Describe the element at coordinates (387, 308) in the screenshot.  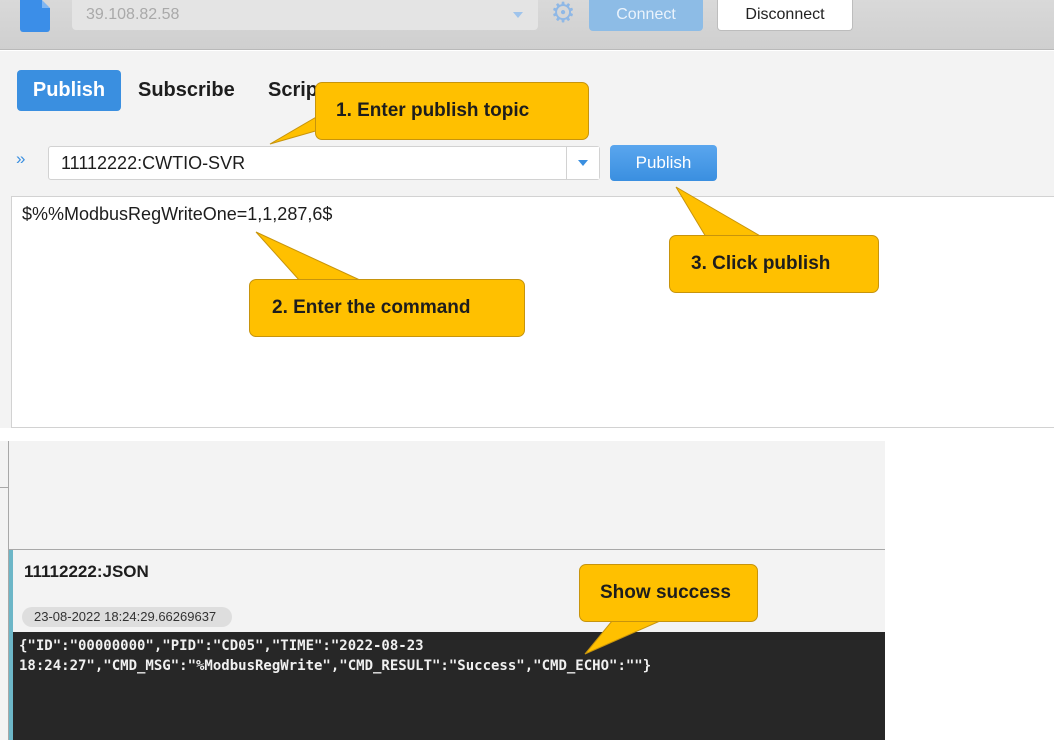
I see `callout-enter-command: 2. Enter the command` at that location.